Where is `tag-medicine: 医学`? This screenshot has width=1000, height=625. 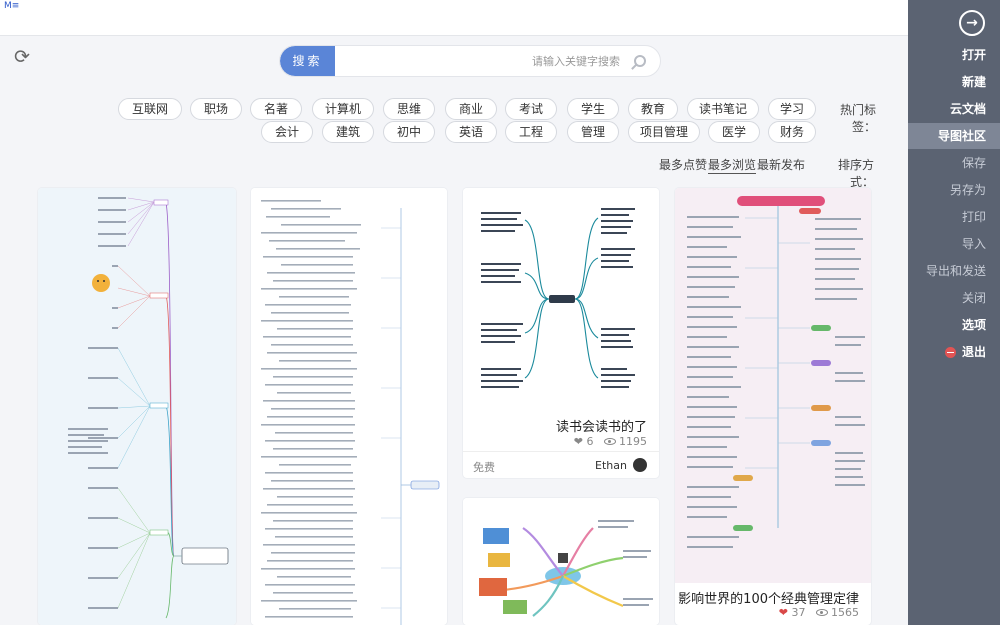
tag-medicine: 医学 is located at coordinates (734, 132).